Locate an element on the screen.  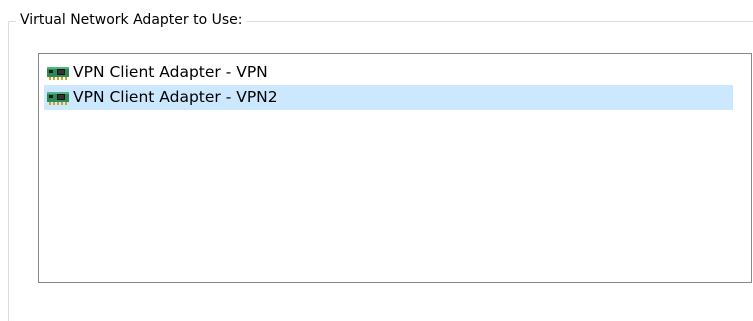
adapter-label: VPN Client Adapter - VPN is located at coordinates (170, 72).